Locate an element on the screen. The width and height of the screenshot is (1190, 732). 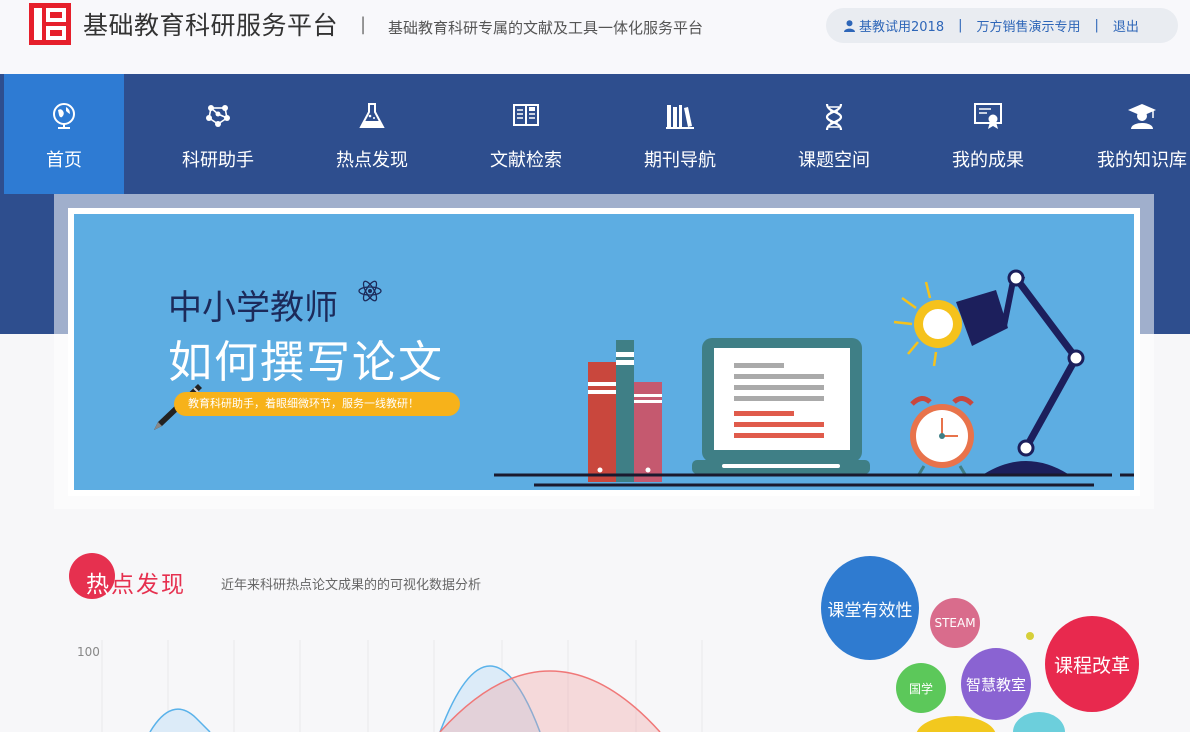
dna-icon is located at coordinates (834, 117).